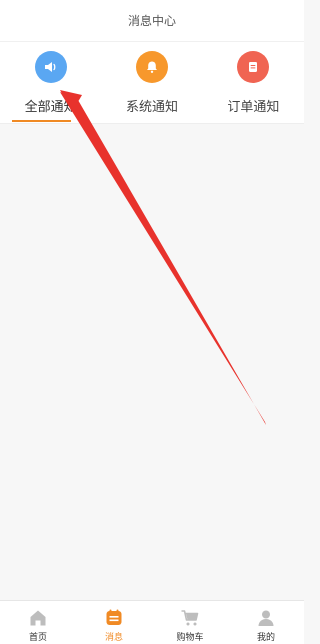 The width and height of the screenshot is (320, 644). I want to click on tabbar-item-home: 首页, so click(38, 622).